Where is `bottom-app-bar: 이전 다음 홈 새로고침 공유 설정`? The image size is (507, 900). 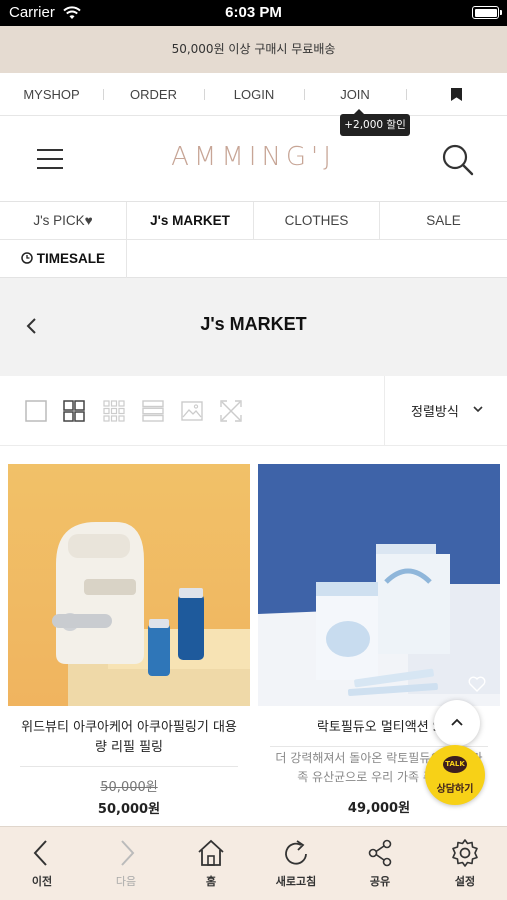 bottom-app-bar: 이전 다음 홈 새로고침 공유 설정 is located at coordinates (253, 863).